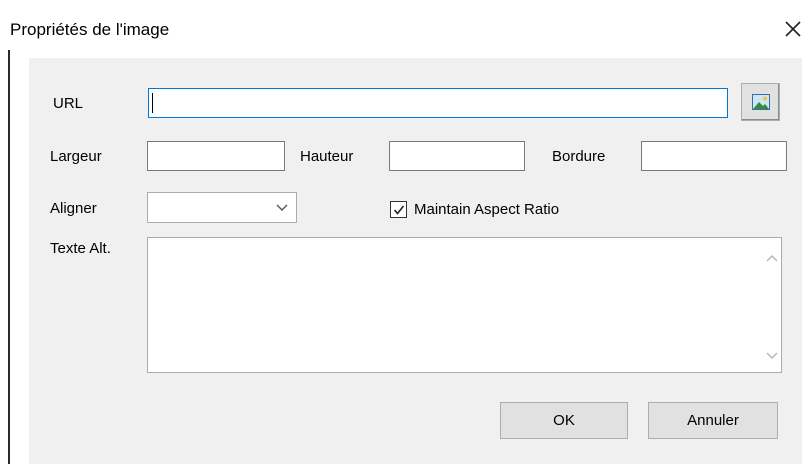 The image size is (810, 464). I want to click on alt-text-label: Texte Alt., so click(80, 248).